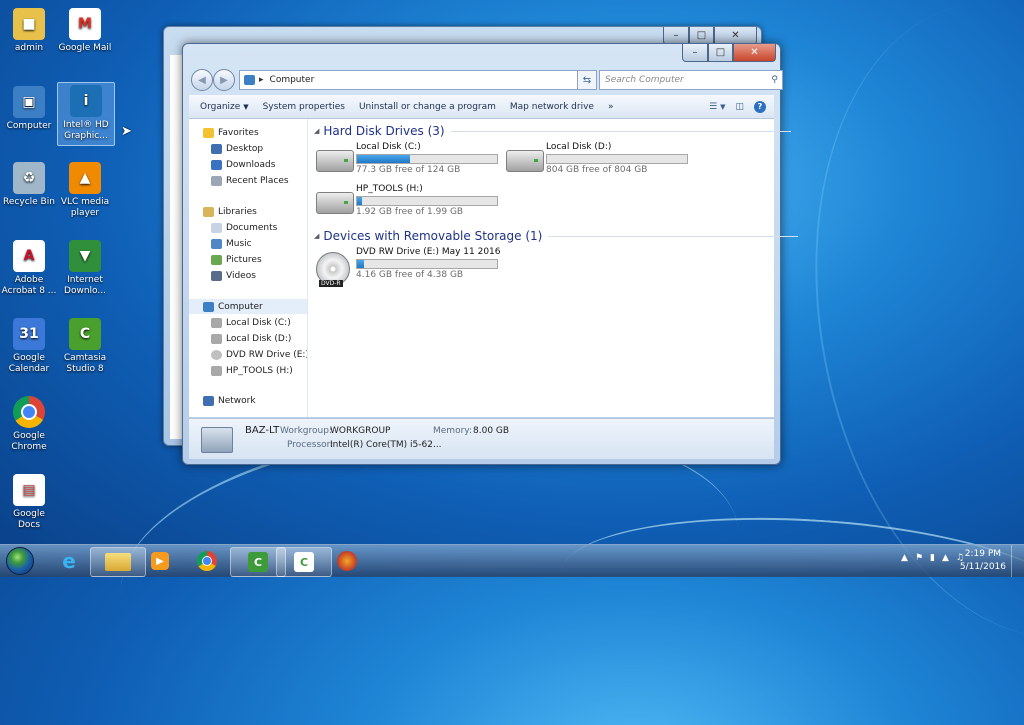 The height and width of the screenshot is (725, 1024). I want to click on drive-tile-h: HP_TOOLS (H:) 1.92 GB free of 1.99 GB, so click(411, 201).